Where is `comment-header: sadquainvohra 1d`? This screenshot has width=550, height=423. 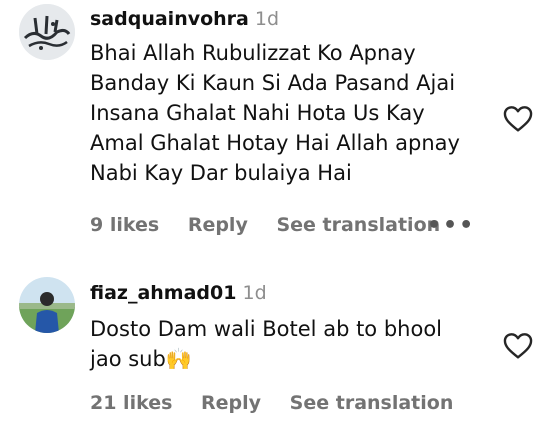 comment-header: sadquainvohra 1d is located at coordinates (184, 19).